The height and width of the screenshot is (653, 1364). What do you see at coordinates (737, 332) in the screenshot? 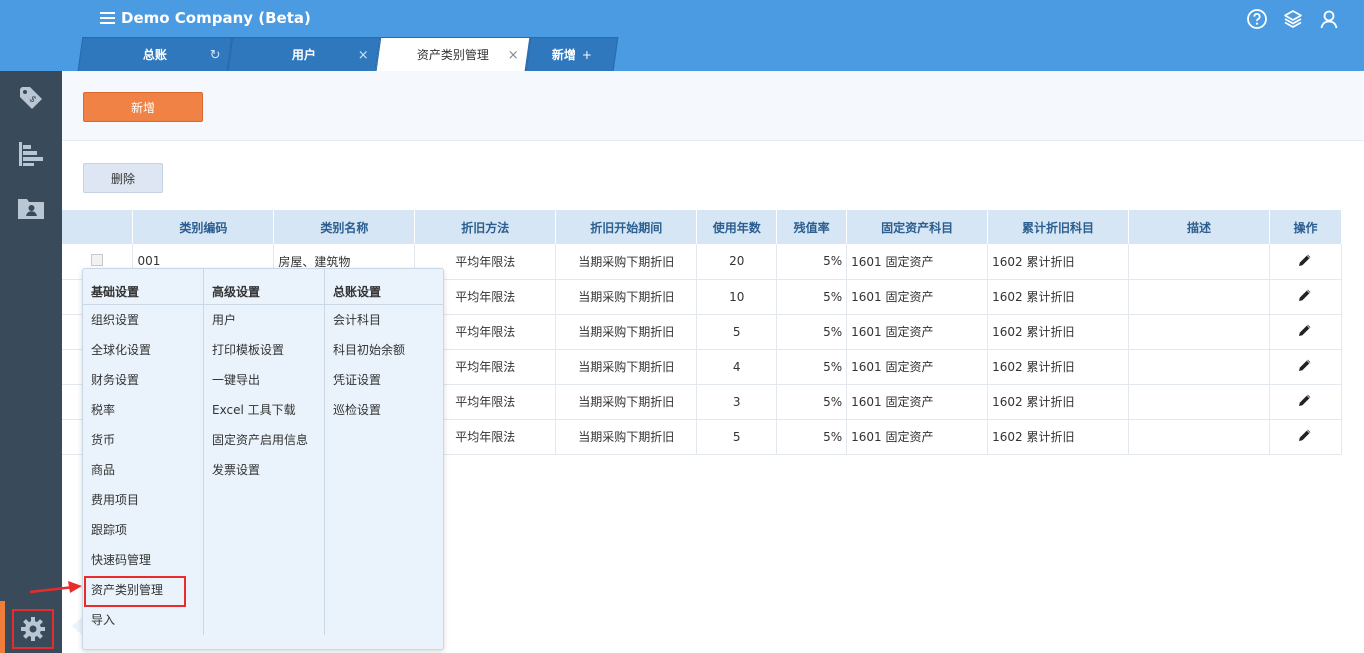
I see `cell-years: 5` at bounding box center [737, 332].